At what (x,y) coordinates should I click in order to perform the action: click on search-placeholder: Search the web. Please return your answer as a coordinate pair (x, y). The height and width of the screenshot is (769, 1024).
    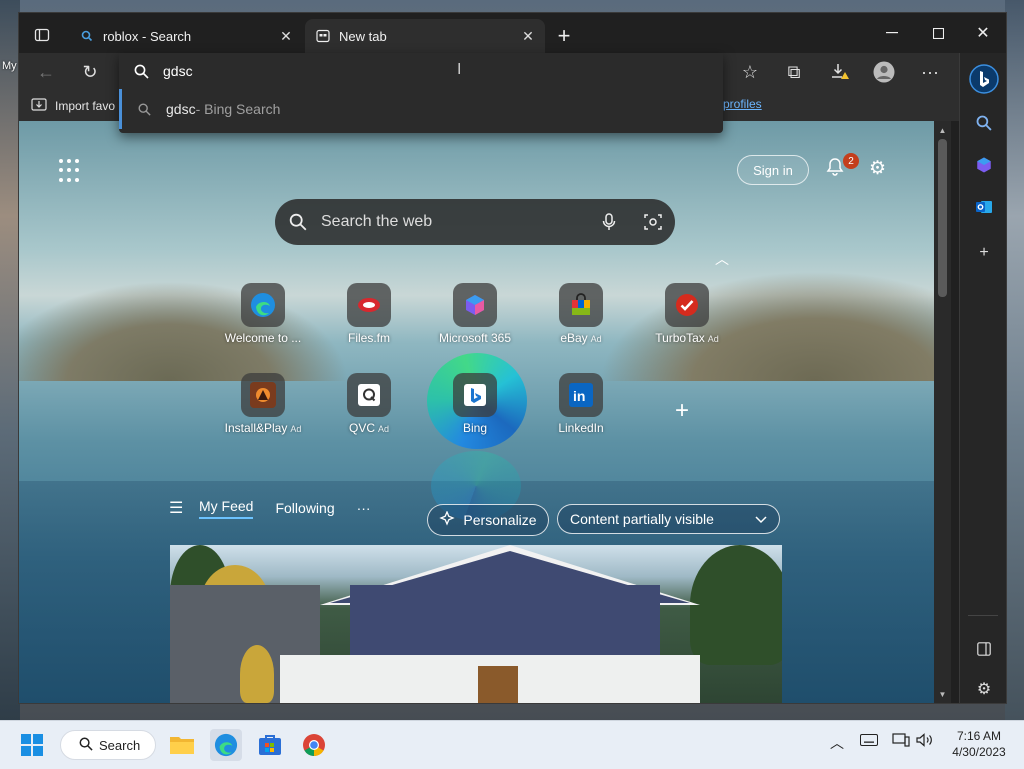
    Looking at the image, I should click on (377, 221).